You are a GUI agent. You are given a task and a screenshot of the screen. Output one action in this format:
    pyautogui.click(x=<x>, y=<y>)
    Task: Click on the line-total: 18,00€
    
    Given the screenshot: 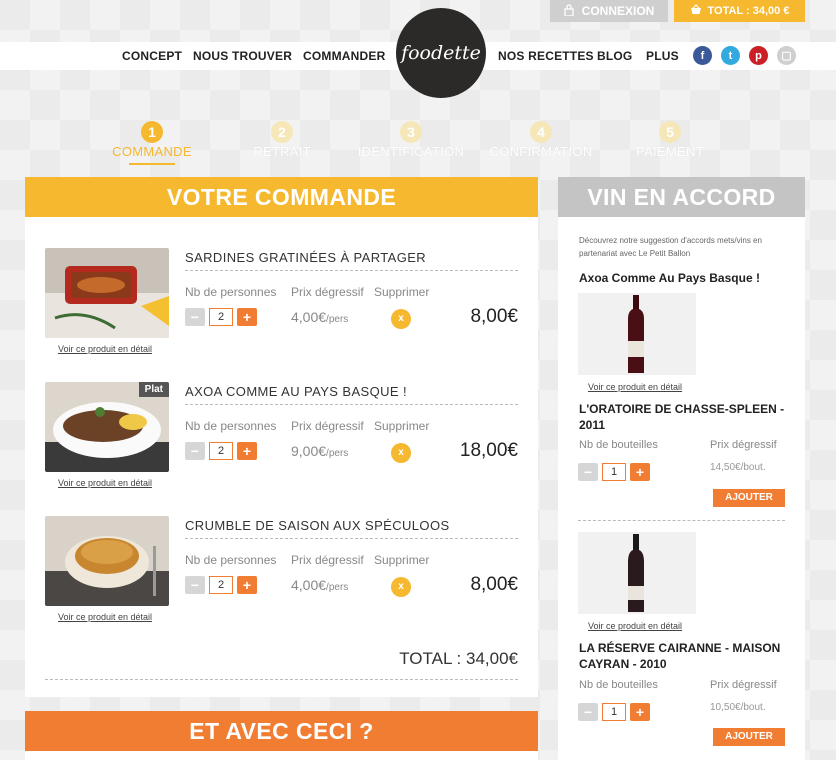 What is the action you would take?
    pyautogui.click(x=488, y=450)
    